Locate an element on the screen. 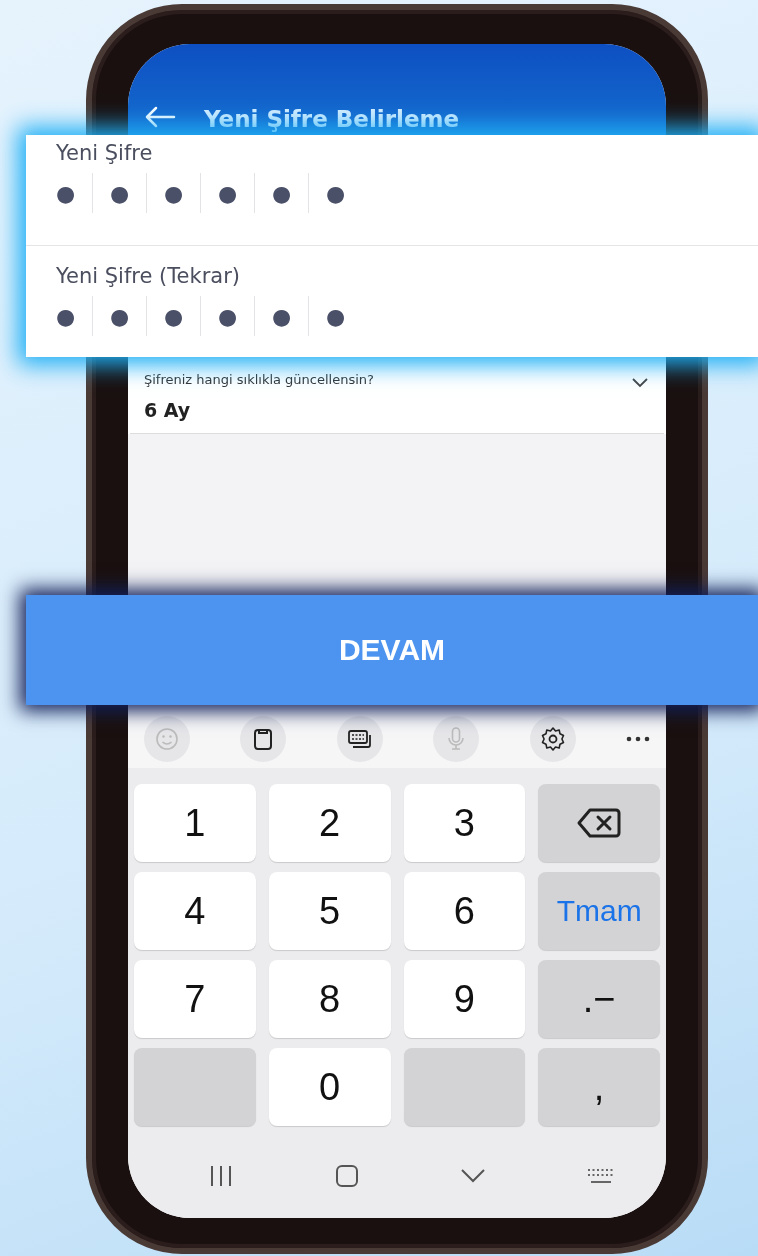 This screenshot has width=758, height=1256. digit-key: 8 is located at coordinates (329, 999).